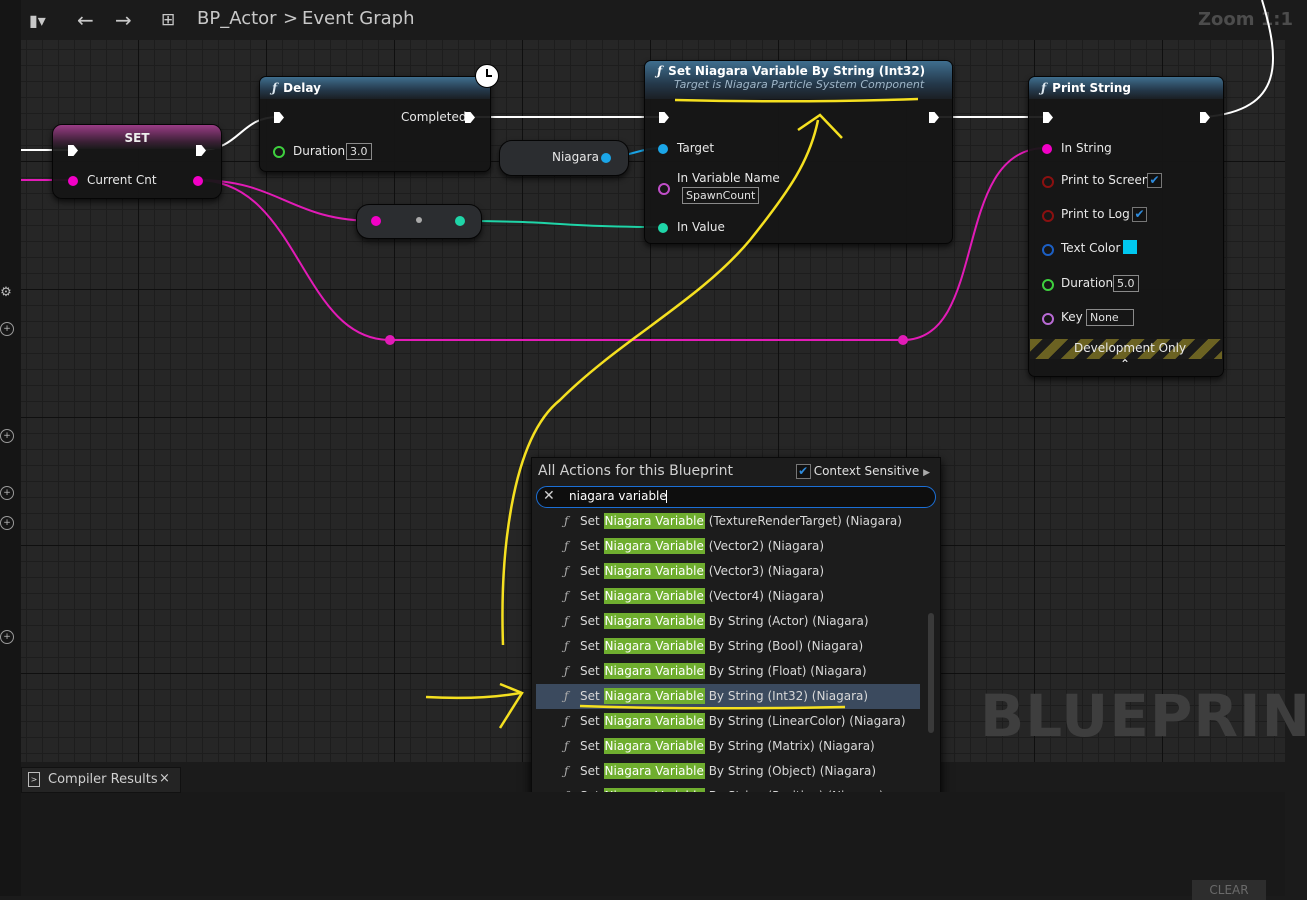  What do you see at coordinates (198, 181) in the screenshot?
I see `current-cnt-out-pin` at bounding box center [198, 181].